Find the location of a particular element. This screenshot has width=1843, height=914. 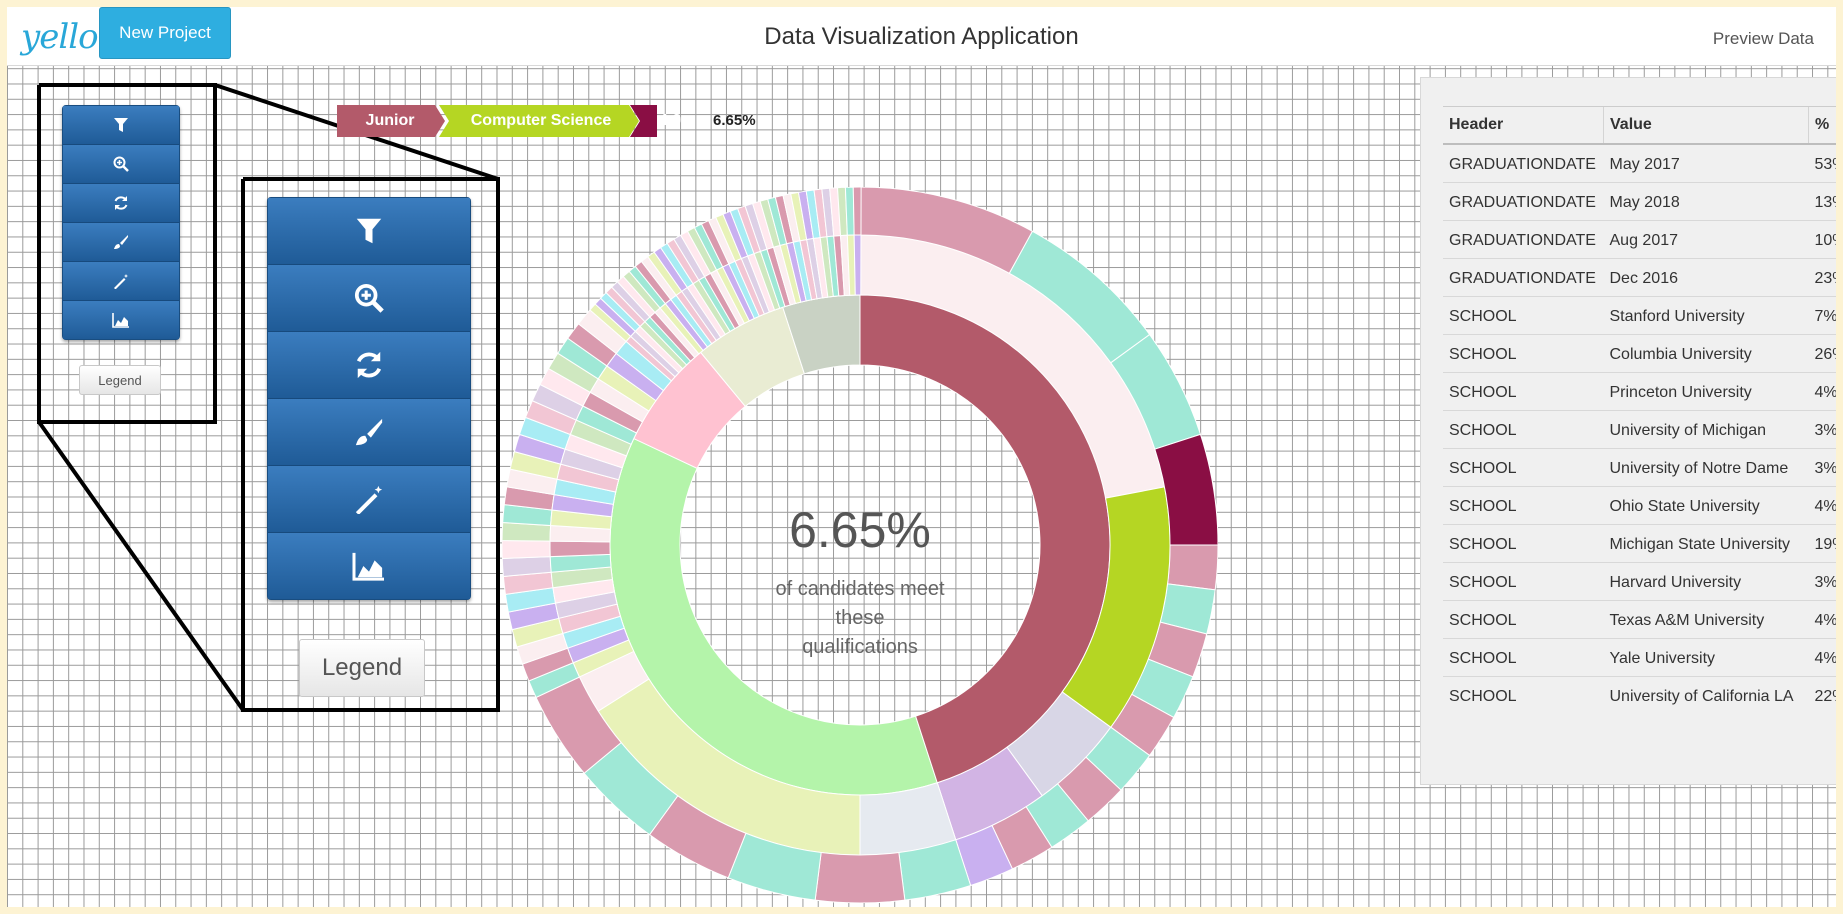

cell-value: Ohio State University is located at coordinates (1706, 505).